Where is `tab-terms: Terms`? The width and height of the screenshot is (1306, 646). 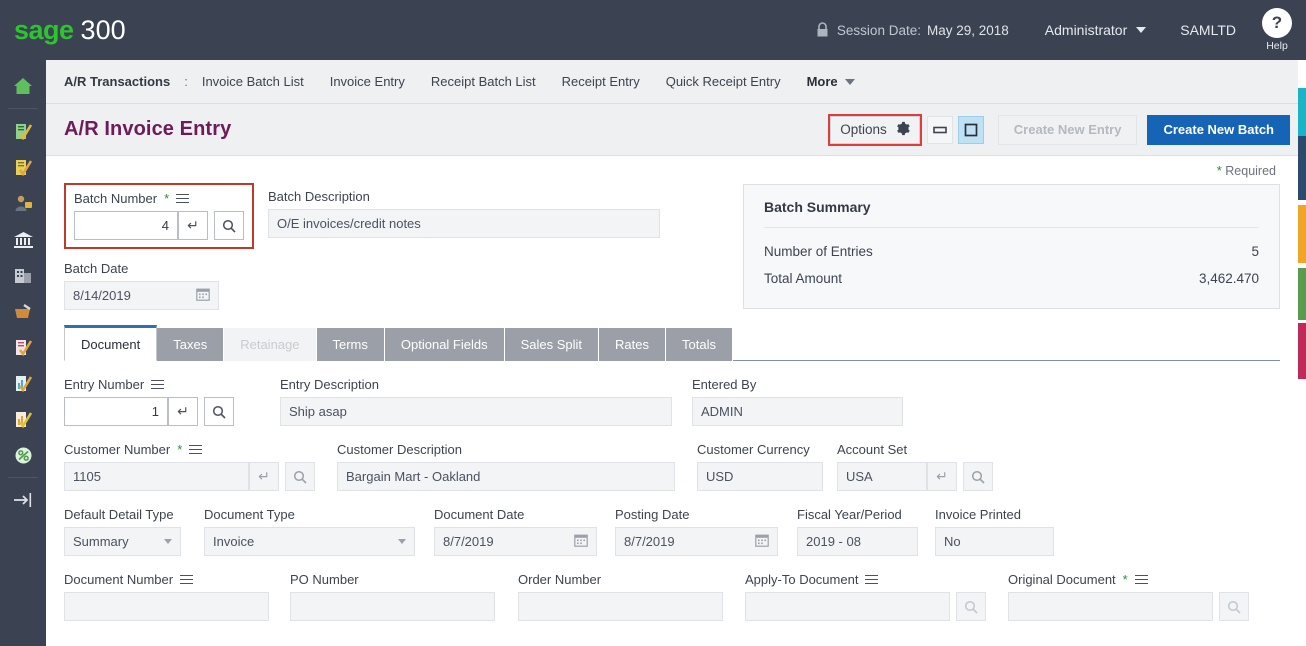
tab-terms: Terms is located at coordinates (350, 344).